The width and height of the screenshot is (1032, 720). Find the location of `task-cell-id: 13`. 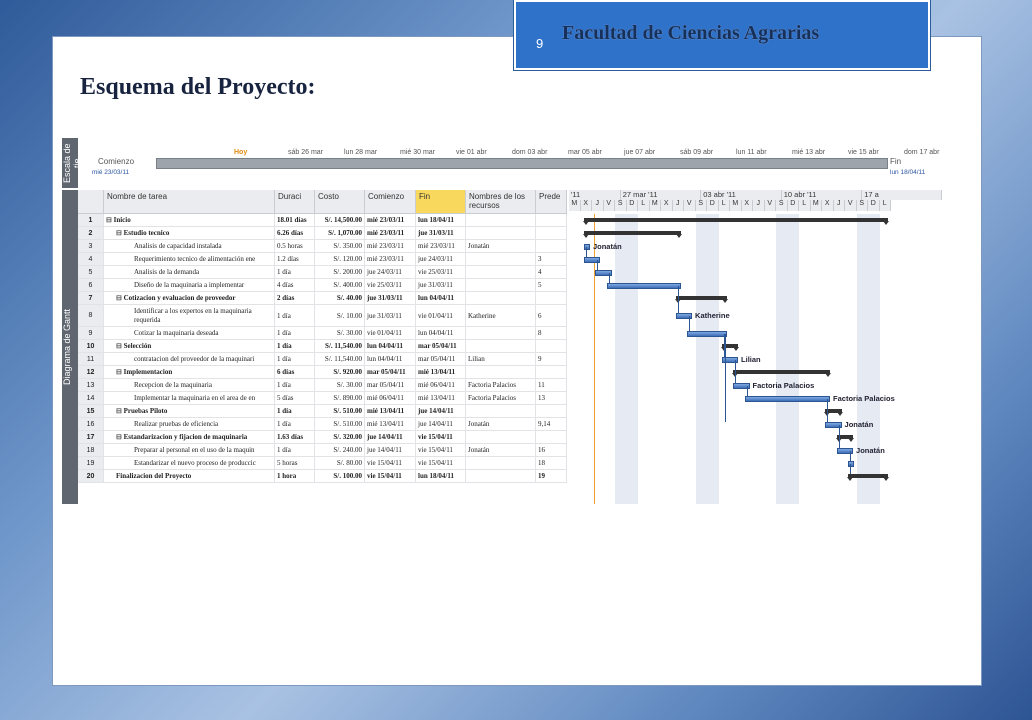

task-cell-id: 13 is located at coordinates (91, 385).